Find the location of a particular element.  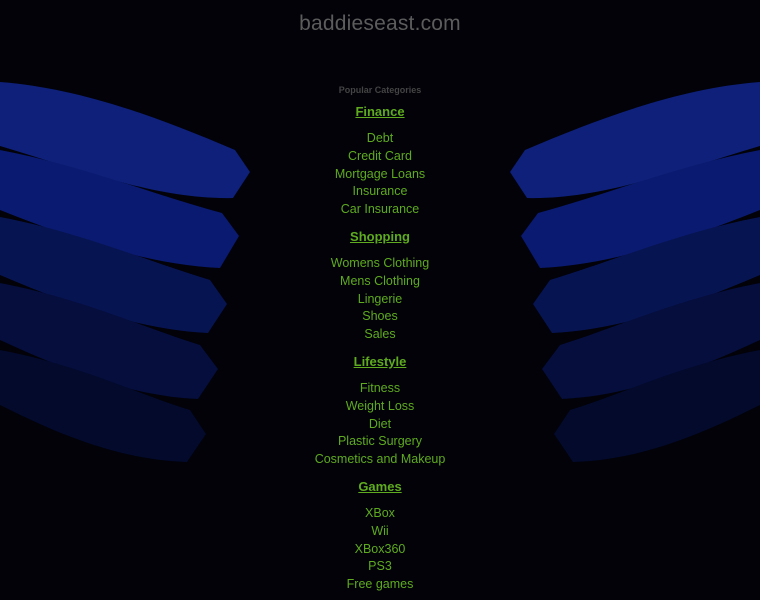

link-mens-clothing: Mens Clothing is located at coordinates (380, 282).